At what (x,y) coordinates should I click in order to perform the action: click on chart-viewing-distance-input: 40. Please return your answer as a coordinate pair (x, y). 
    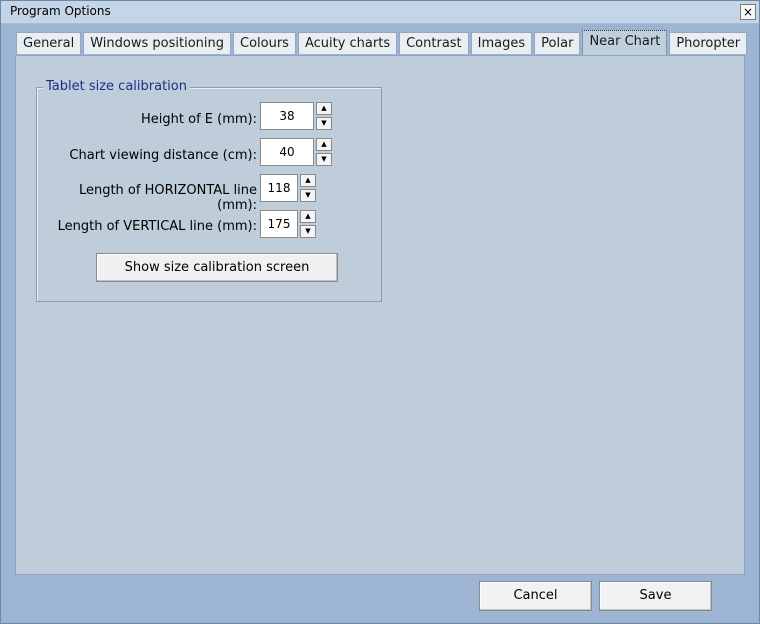
    Looking at the image, I should click on (287, 152).